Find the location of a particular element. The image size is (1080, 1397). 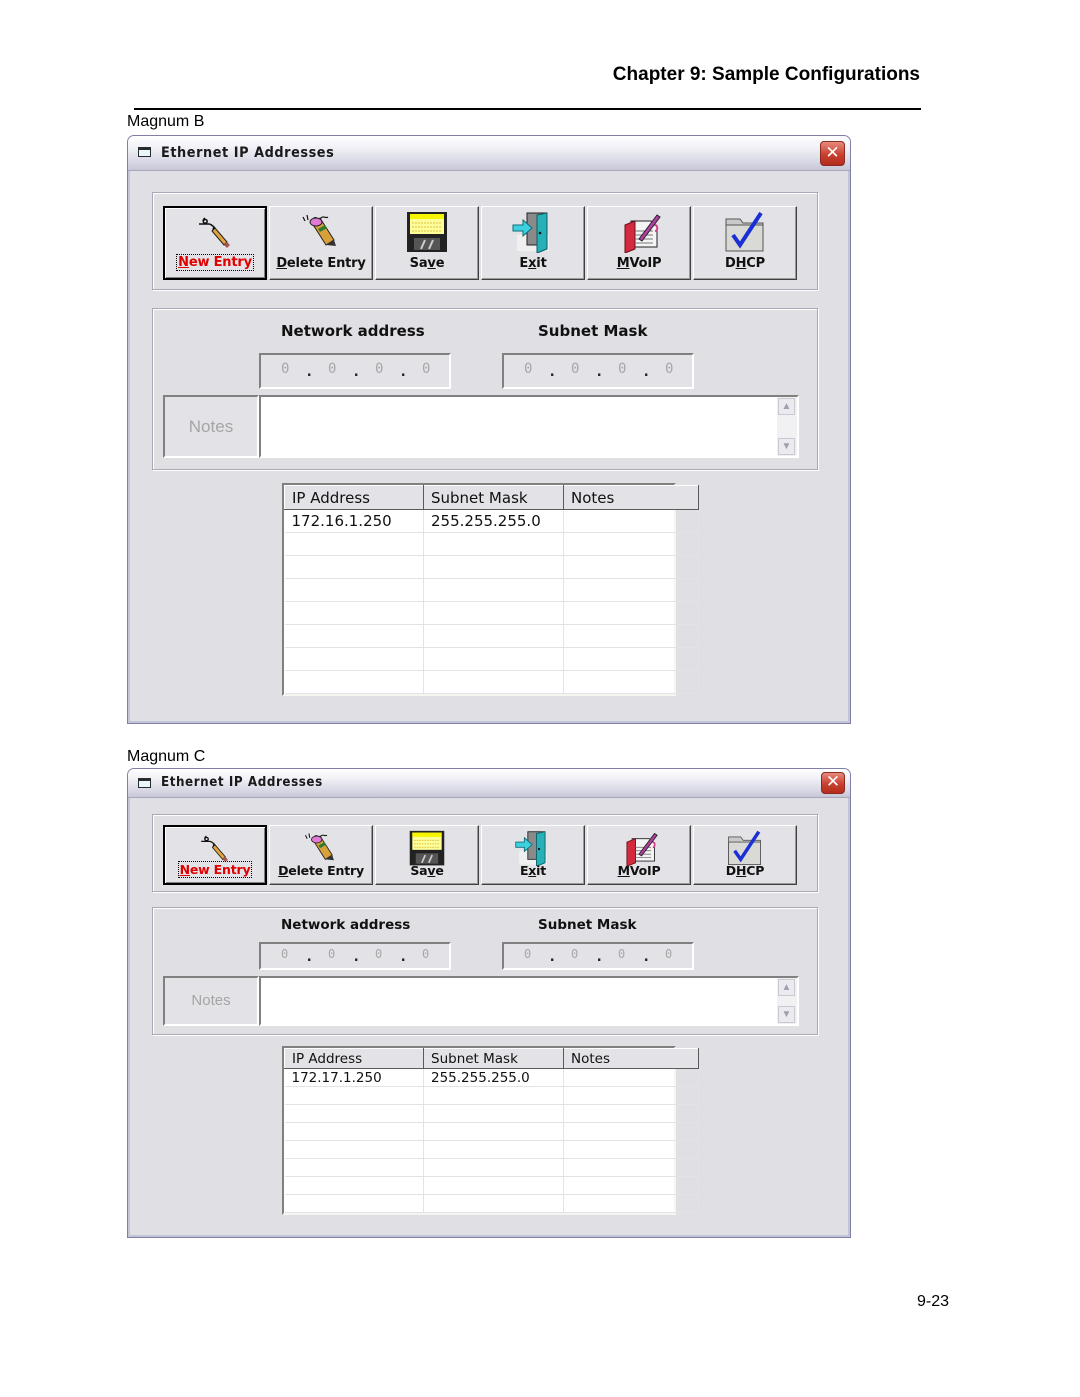

close-button: ✕ is located at coordinates (832, 153).